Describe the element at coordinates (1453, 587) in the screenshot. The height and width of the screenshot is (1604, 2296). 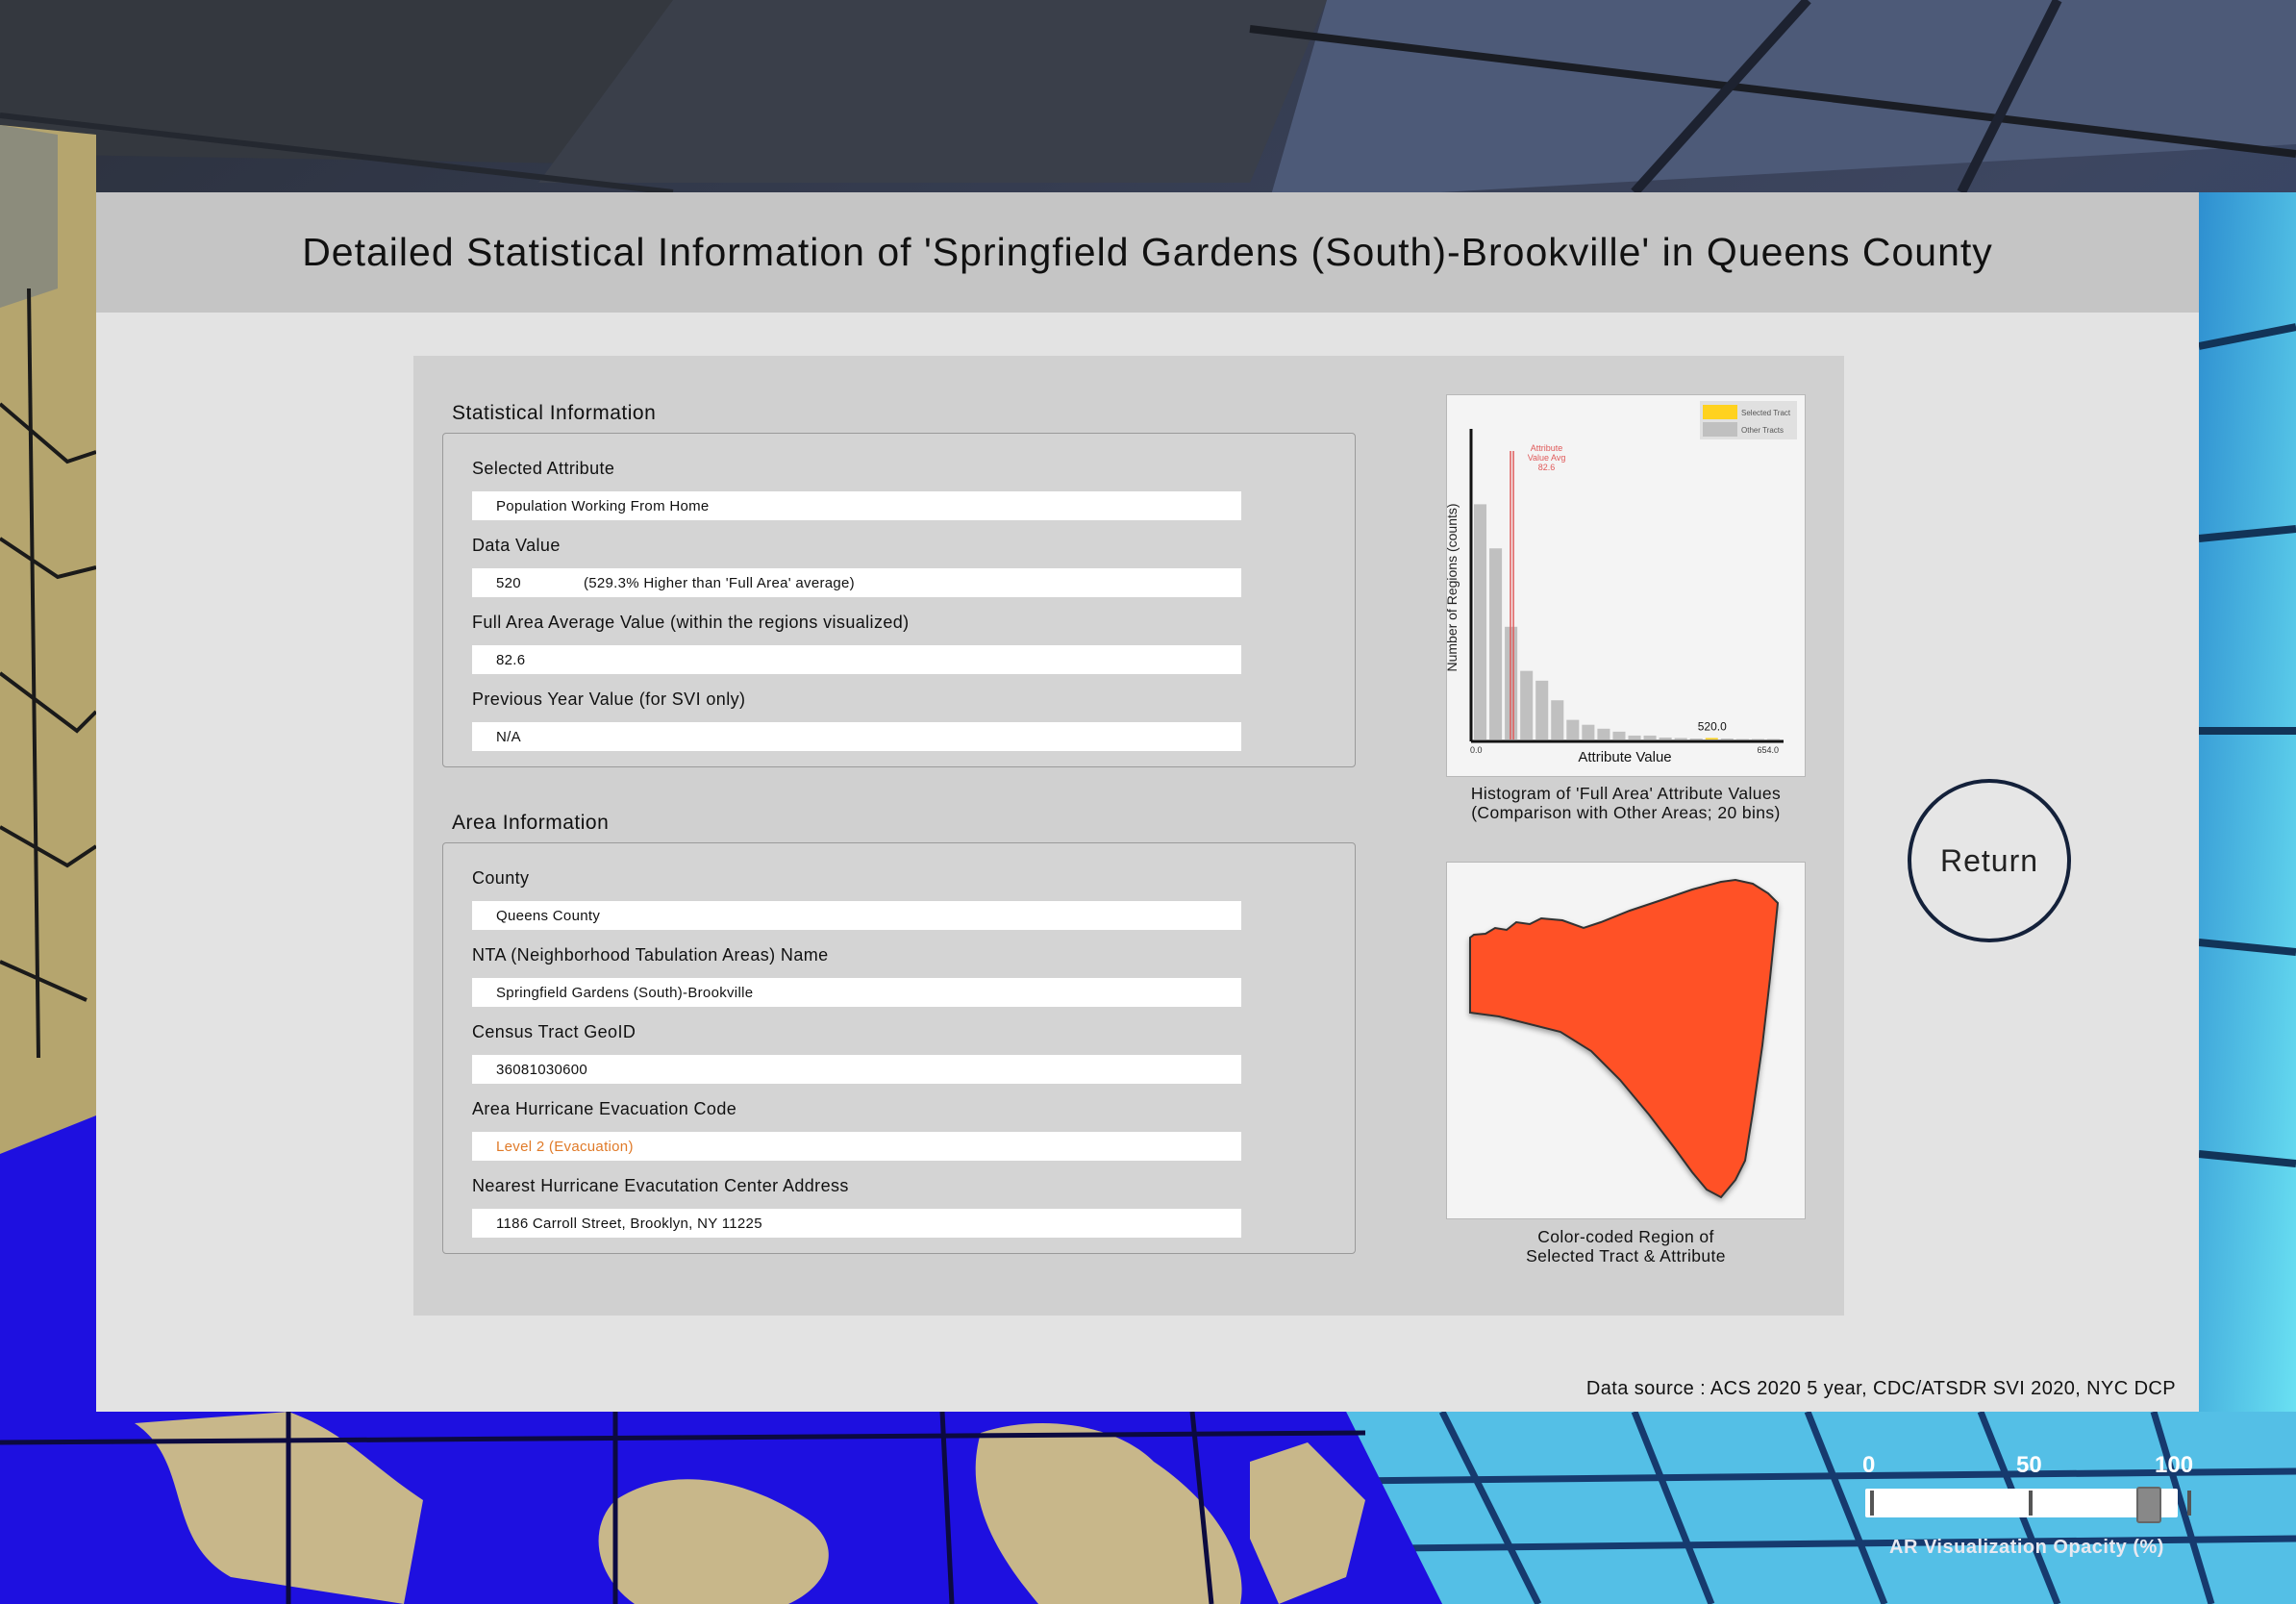
I see `y-axis-label: Number of Regions (counts)` at that location.